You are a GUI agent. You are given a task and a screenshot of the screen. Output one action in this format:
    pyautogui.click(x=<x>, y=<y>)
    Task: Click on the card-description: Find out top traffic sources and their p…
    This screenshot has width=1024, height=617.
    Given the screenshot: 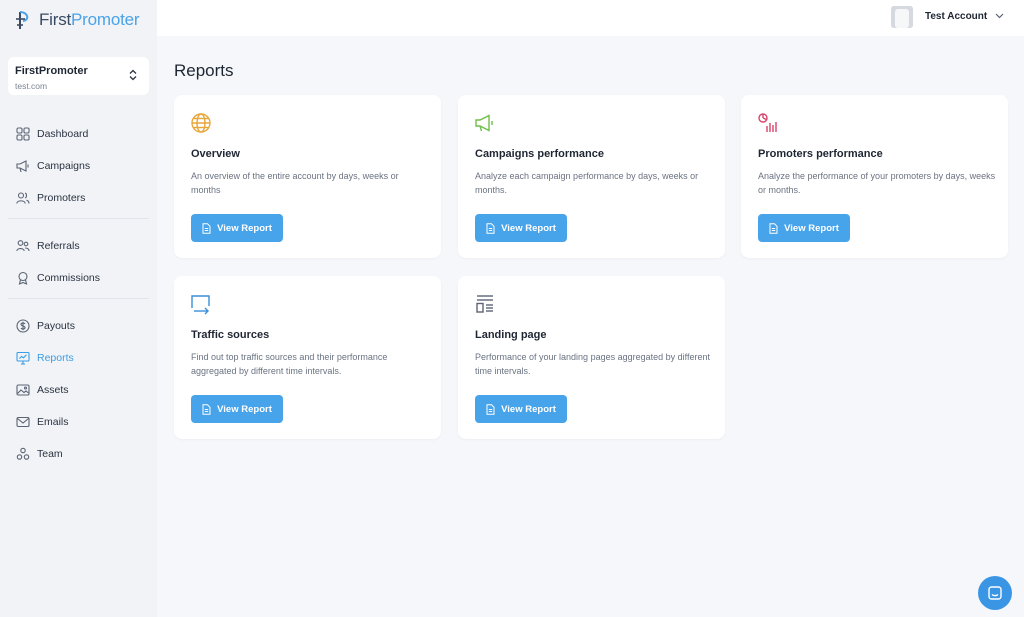 What is the action you would take?
    pyautogui.click(x=289, y=364)
    